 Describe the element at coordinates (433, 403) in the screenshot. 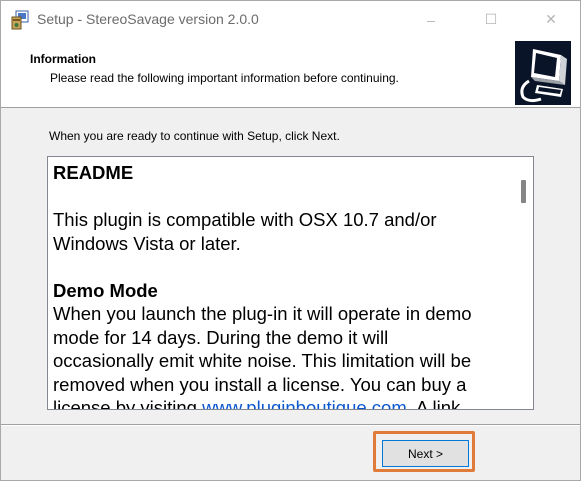

I see `readme-text: . A link` at that location.